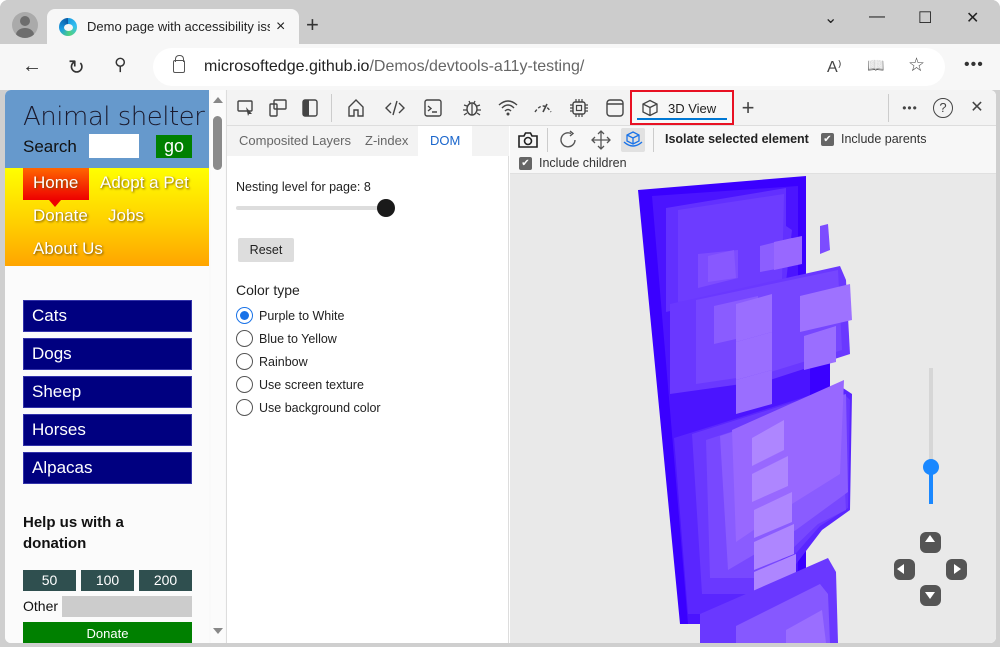  What do you see at coordinates (682, 107) in the screenshot?
I see `tab-3d-view: 3D View` at bounding box center [682, 107].